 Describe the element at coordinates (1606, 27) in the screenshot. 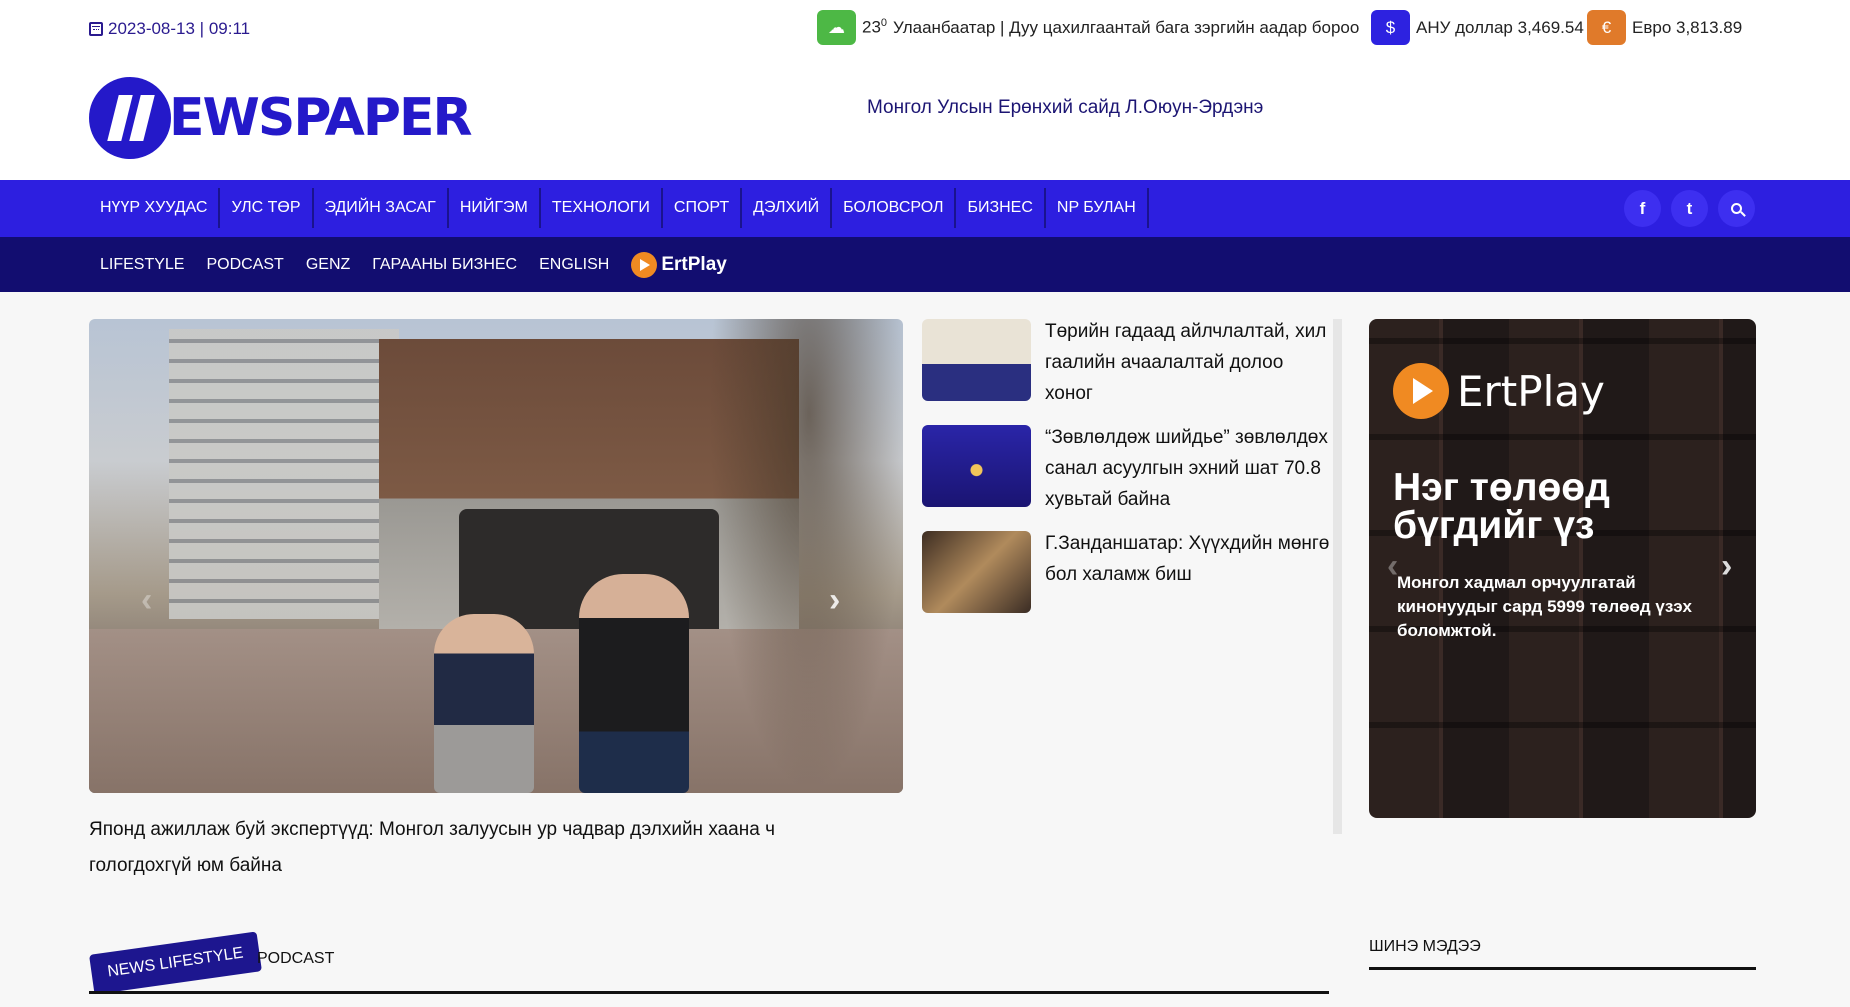

I see `euro-icon: €` at that location.